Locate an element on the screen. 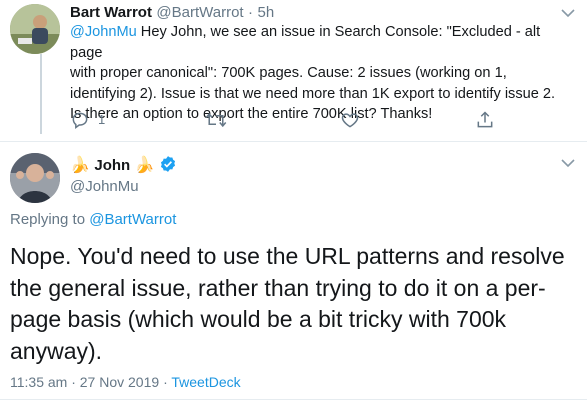 The image size is (587, 403). reply-button is located at coordinates (80, 122).